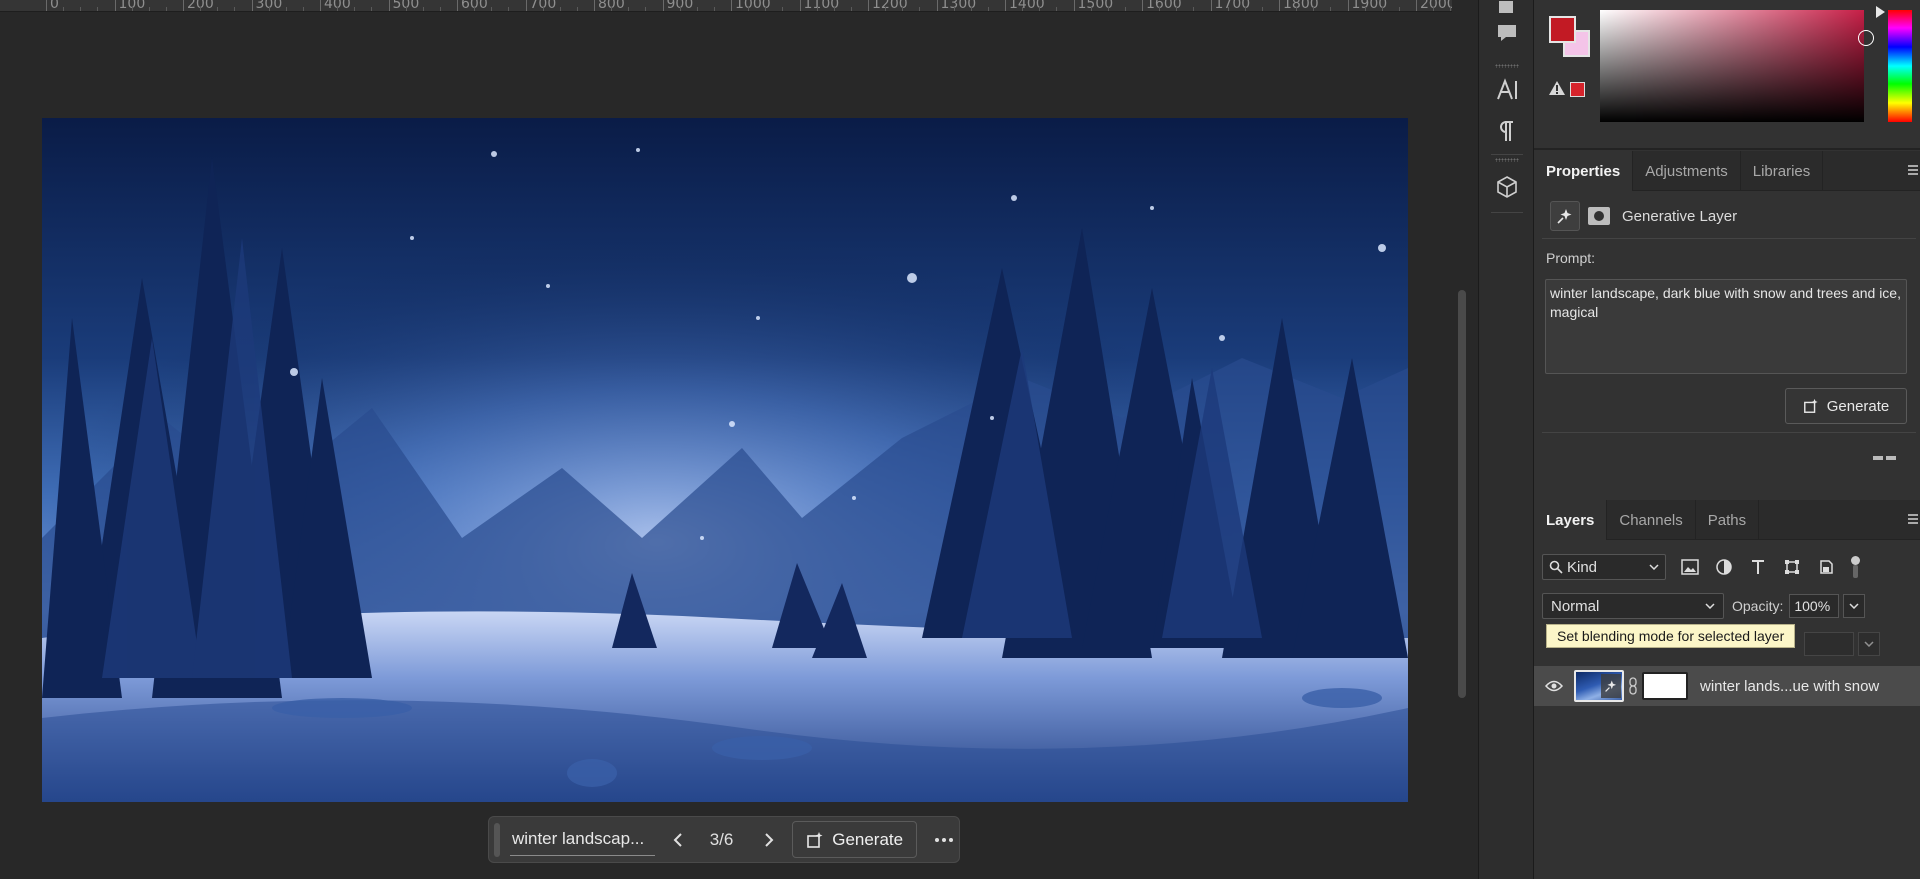  What do you see at coordinates (678, 840) in the screenshot?
I see `previous-variation-button` at bounding box center [678, 840].